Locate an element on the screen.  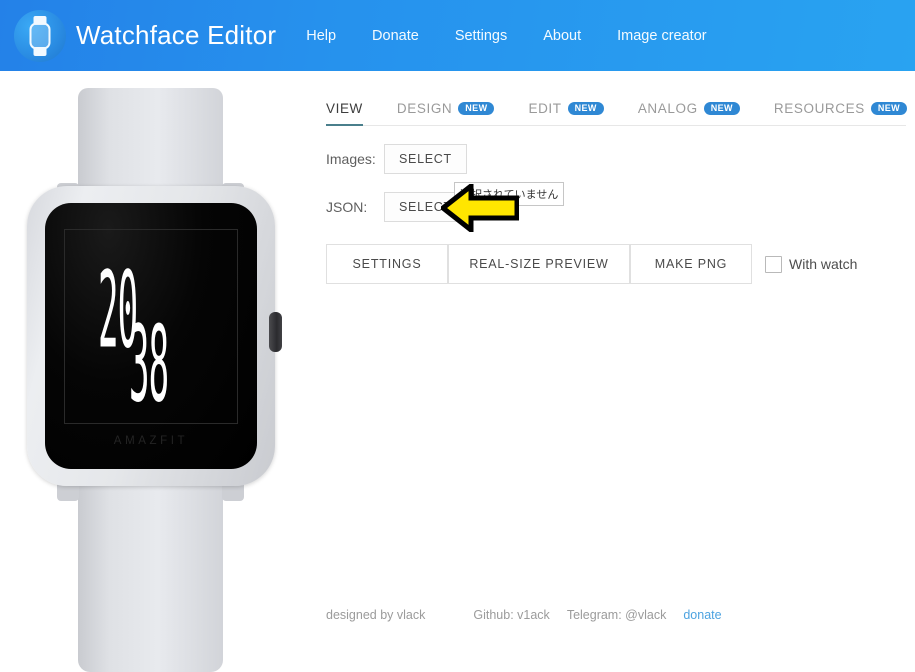
nav-item-settings: Settings is located at coordinates (481, 36).